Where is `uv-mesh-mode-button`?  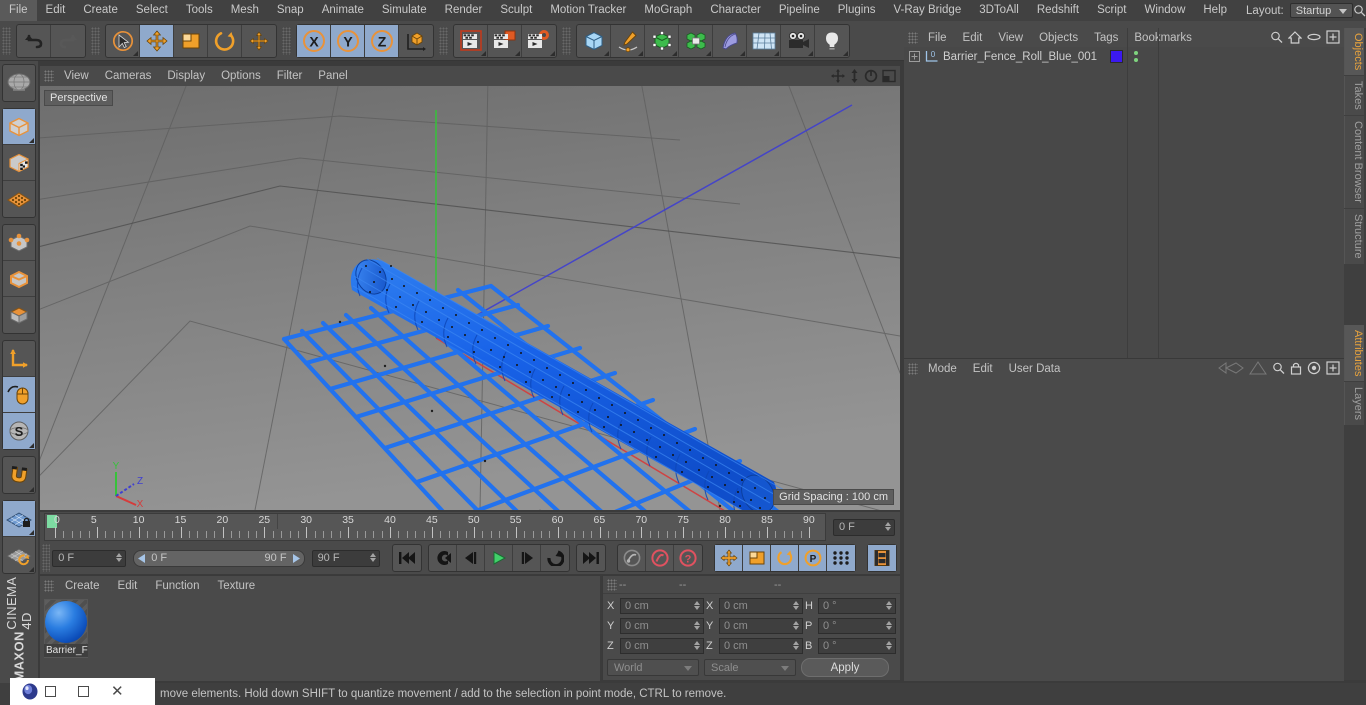
uv-mesh-mode-button is located at coordinates (19, 199).